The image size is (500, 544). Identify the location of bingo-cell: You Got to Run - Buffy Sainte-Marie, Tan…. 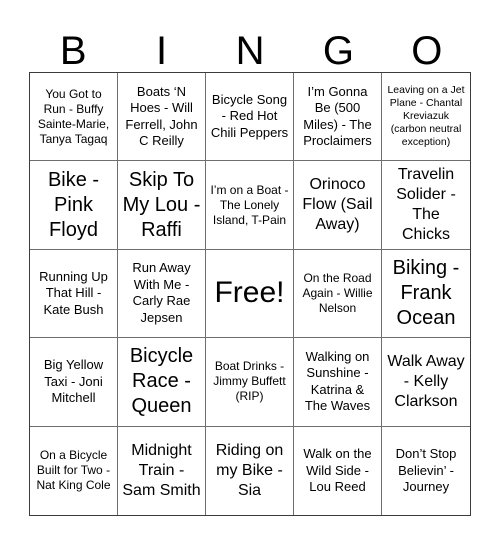
(74, 117).